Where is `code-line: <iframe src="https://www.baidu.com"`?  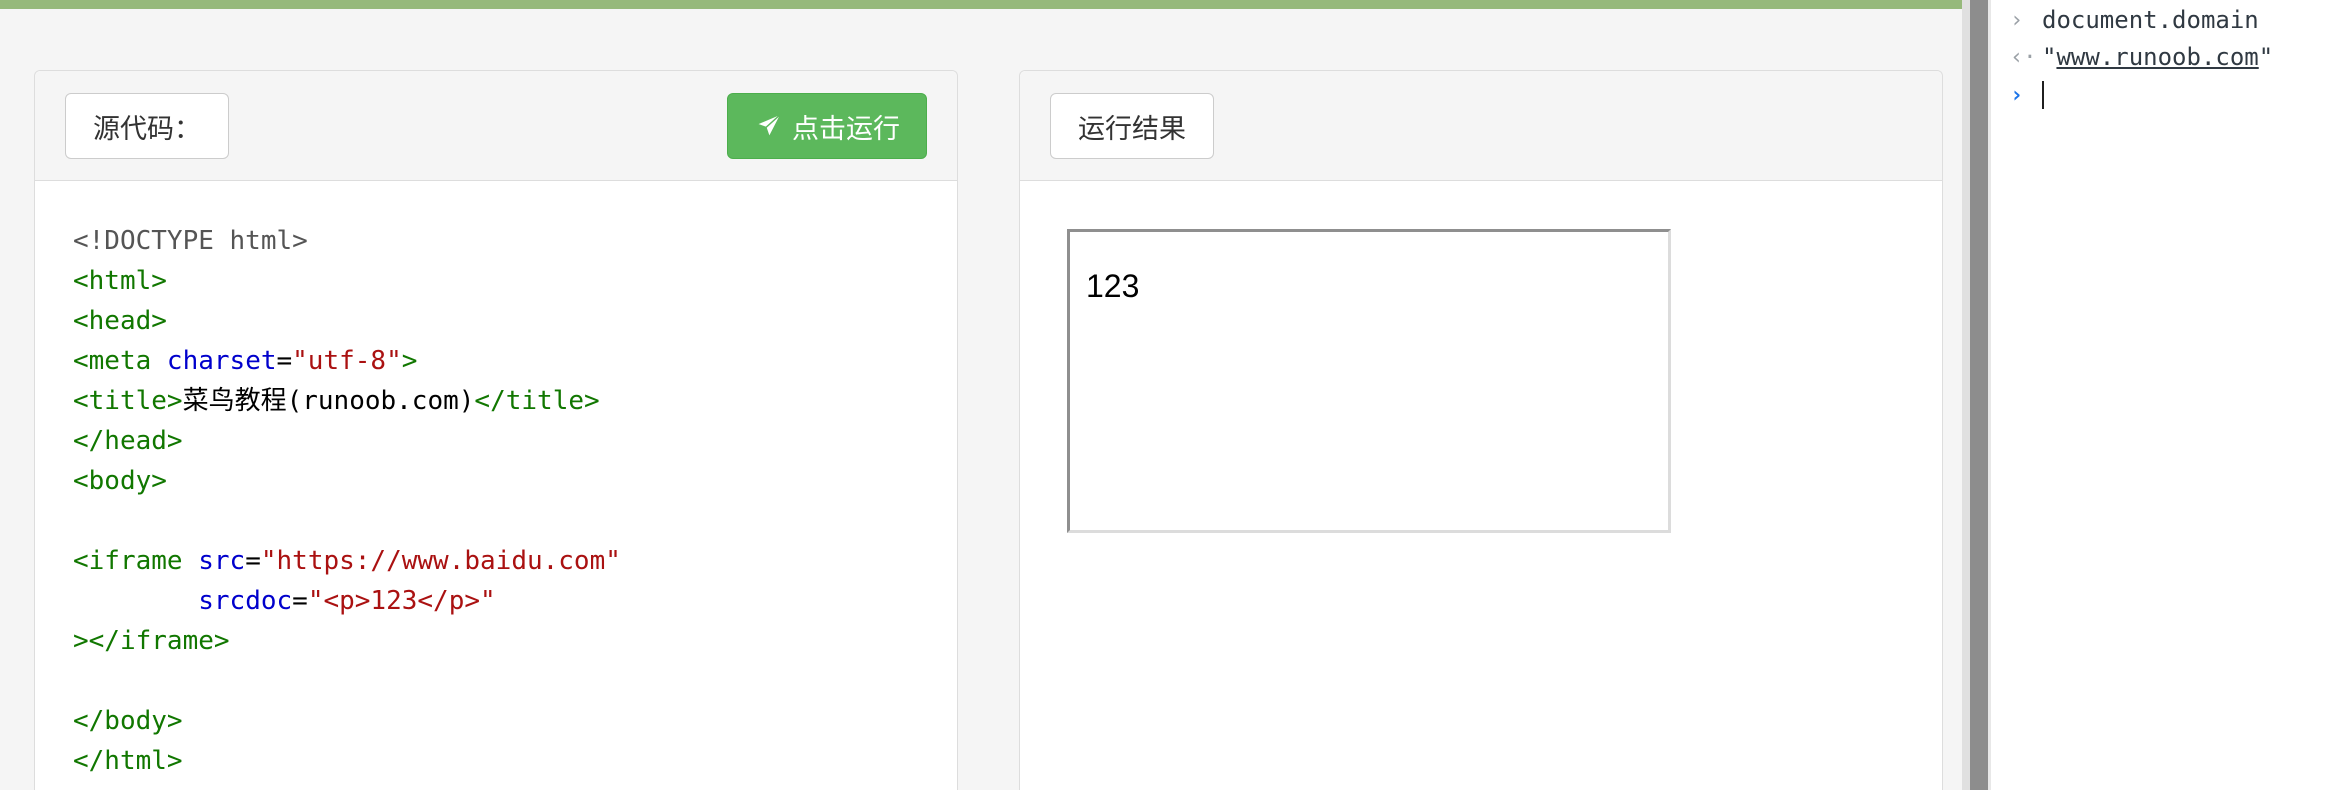
code-line: <iframe src="https://www.baidu.com" is located at coordinates (347, 561).